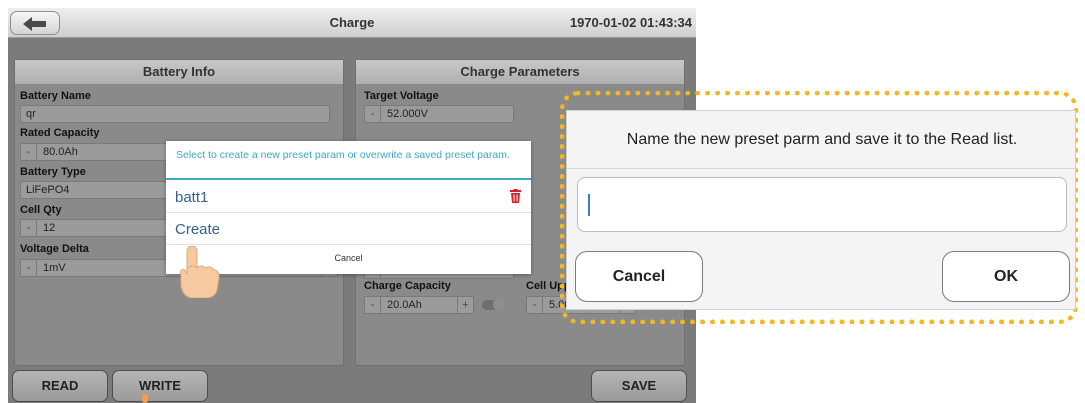 Image resolution: width=1085 pixels, height=403 pixels. Describe the element at coordinates (639, 276) in the screenshot. I see `cancel-button: Cancel` at that location.